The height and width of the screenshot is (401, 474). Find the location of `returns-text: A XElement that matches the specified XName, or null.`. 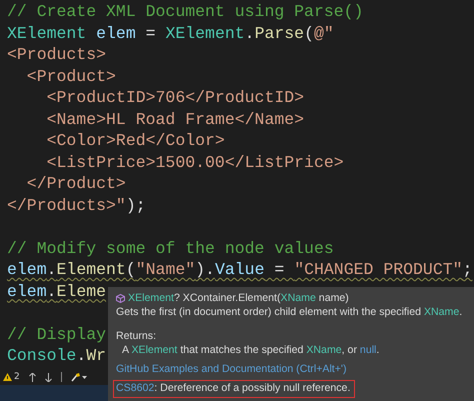

returns-text: A XElement that matches the specified XName, or null. is located at coordinates (251, 350).